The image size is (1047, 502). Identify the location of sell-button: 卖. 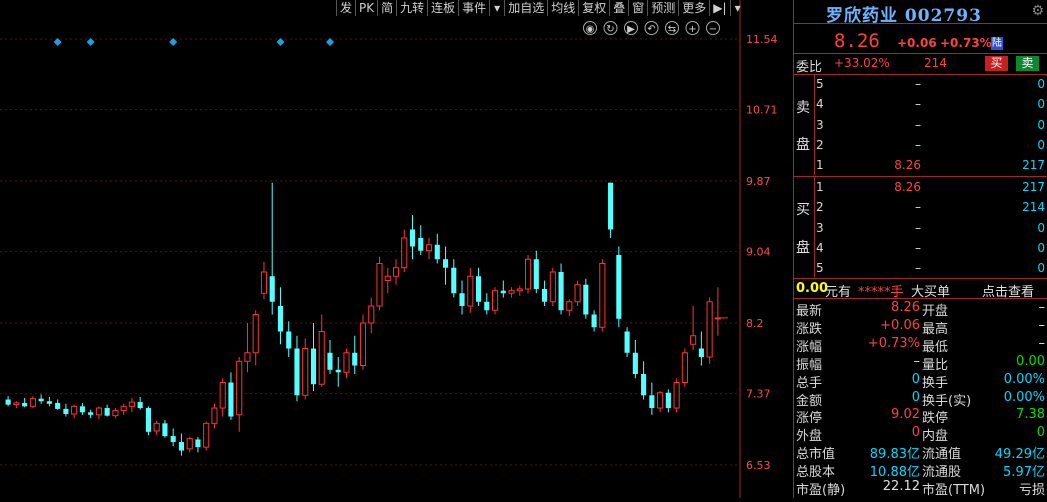
(1027, 63).